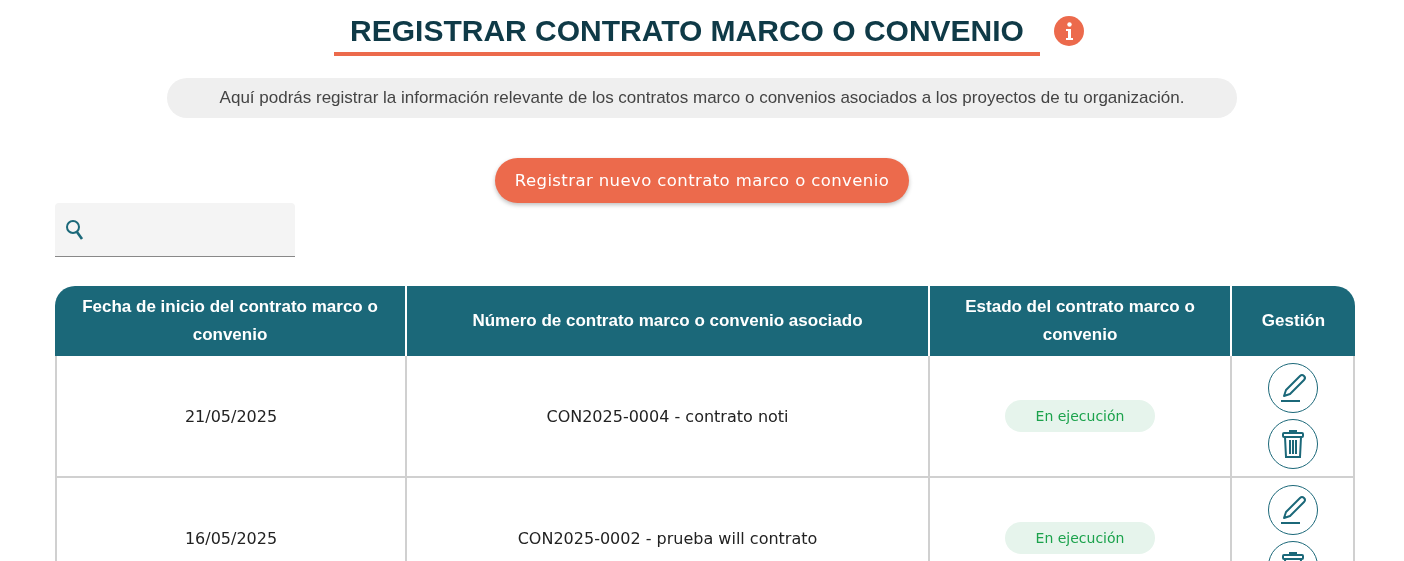 This screenshot has height=561, width=1404. I want to click on date-text: 16/05/2025, so click(231, 538).